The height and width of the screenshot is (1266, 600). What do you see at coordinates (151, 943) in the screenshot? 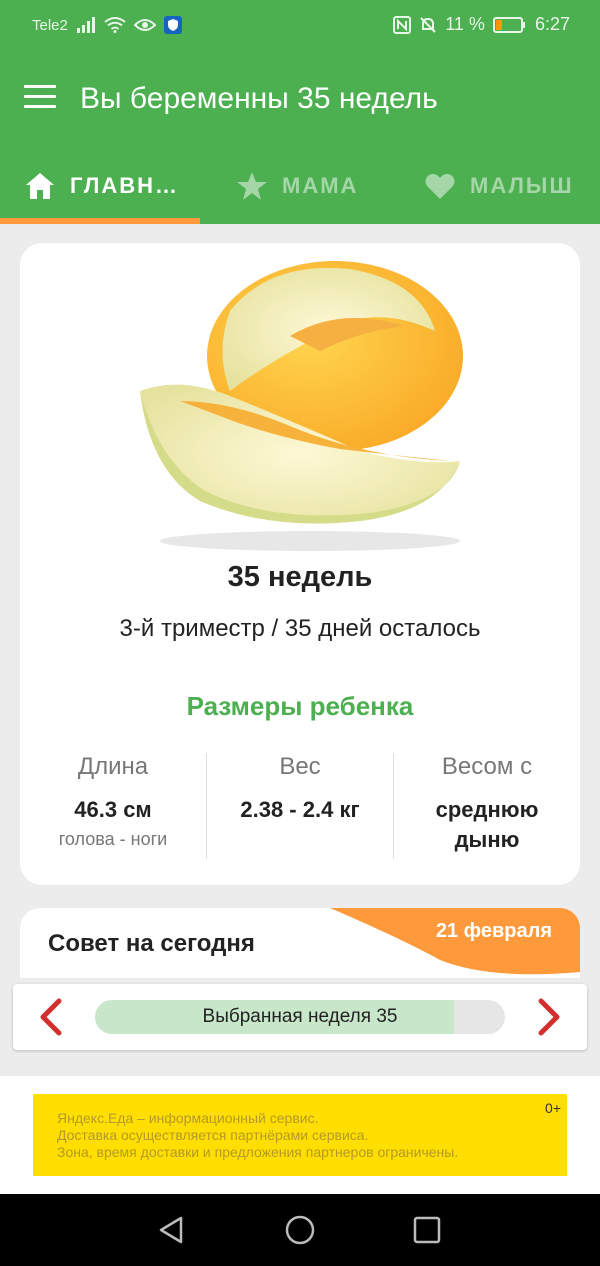
I see `tip-title: Совет на сегодня` at bounding box center [151, 943].